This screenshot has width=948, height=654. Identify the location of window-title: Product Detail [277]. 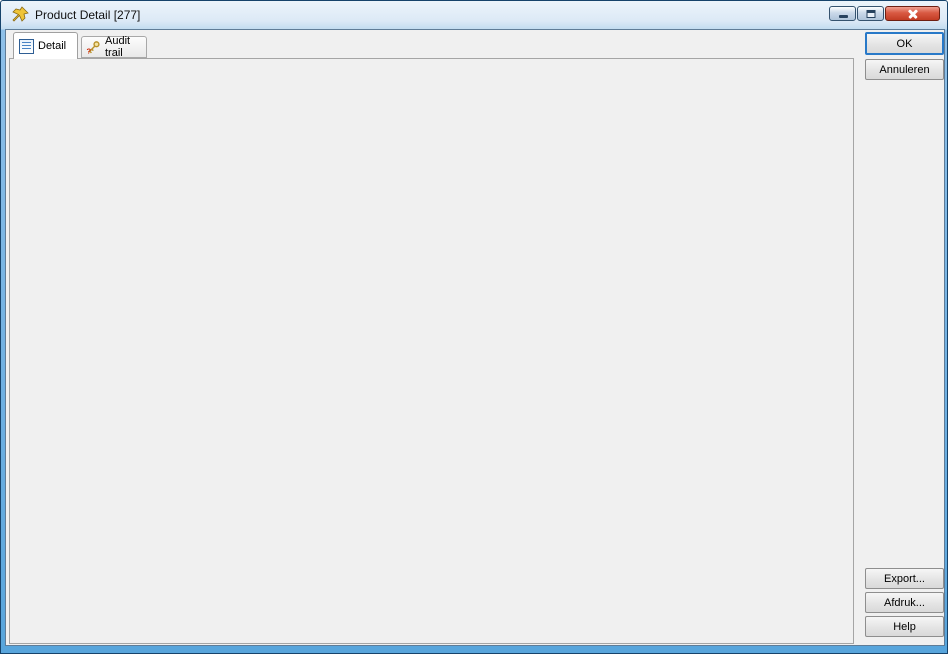
(88, 15).